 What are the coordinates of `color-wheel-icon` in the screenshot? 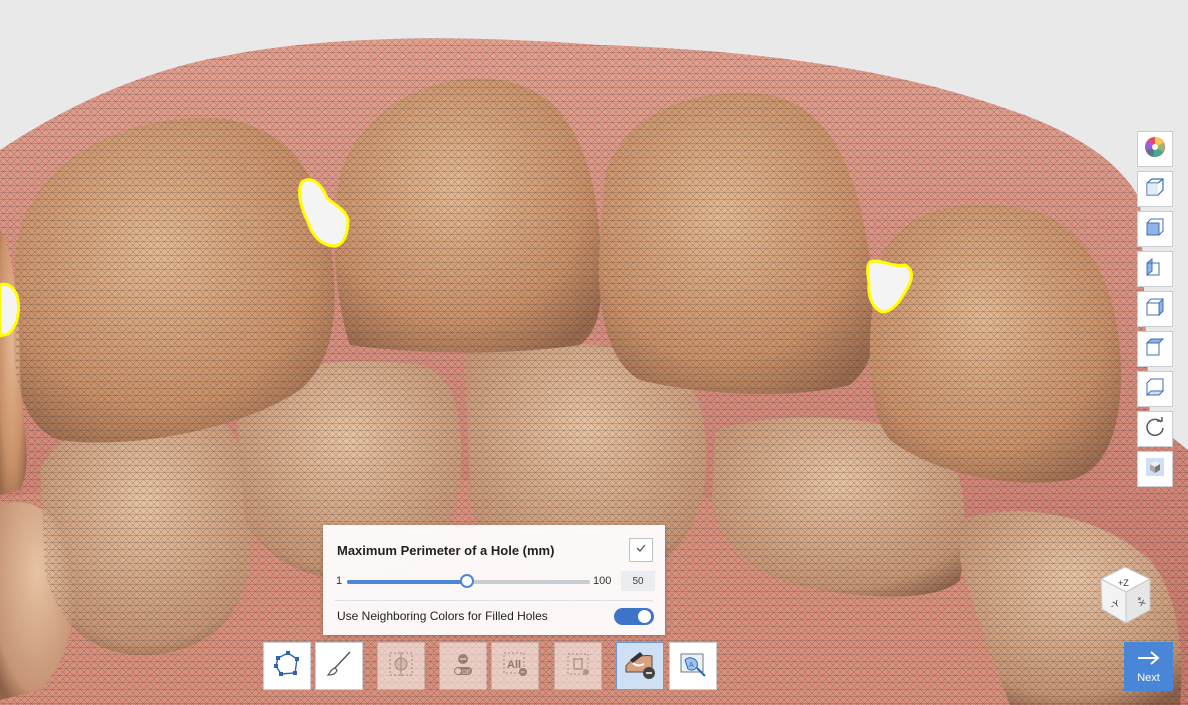 It's located at (1155, 149).